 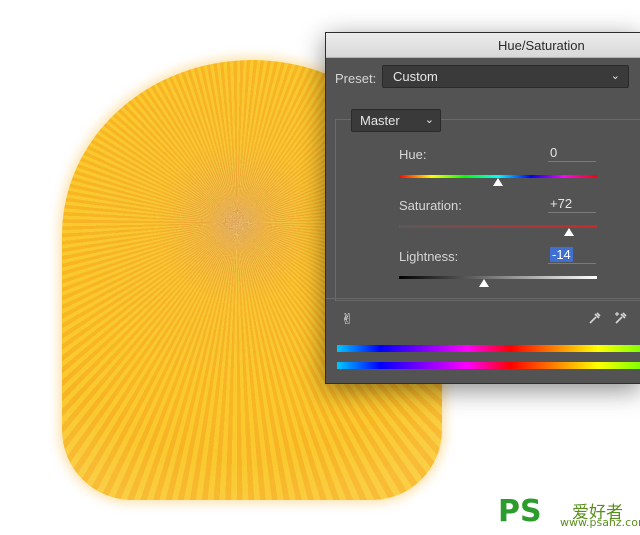 I want to click on hue-input: 0, so click(x=572, y=153).